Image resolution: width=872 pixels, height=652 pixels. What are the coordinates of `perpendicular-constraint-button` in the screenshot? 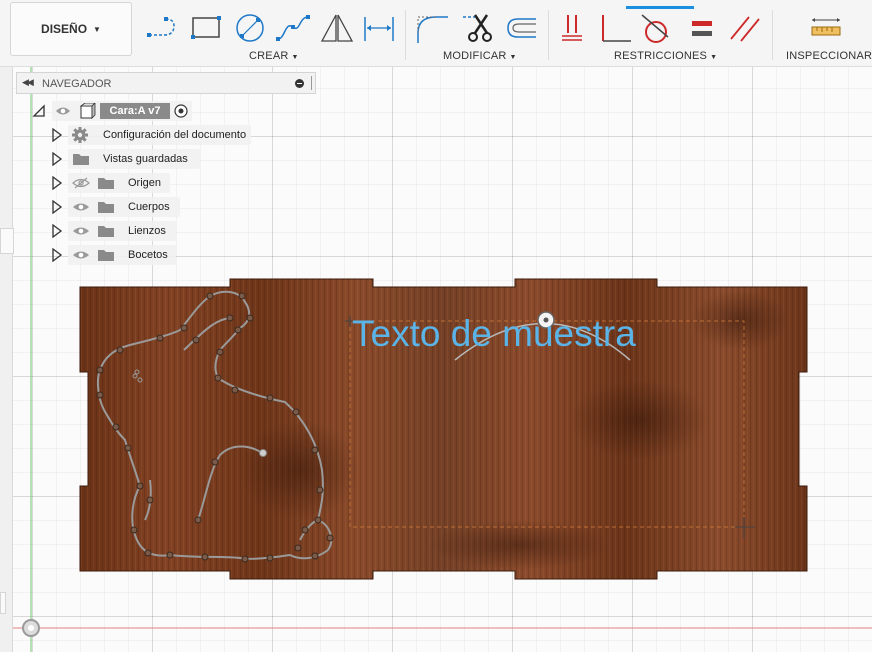 It's located at (616, 28).